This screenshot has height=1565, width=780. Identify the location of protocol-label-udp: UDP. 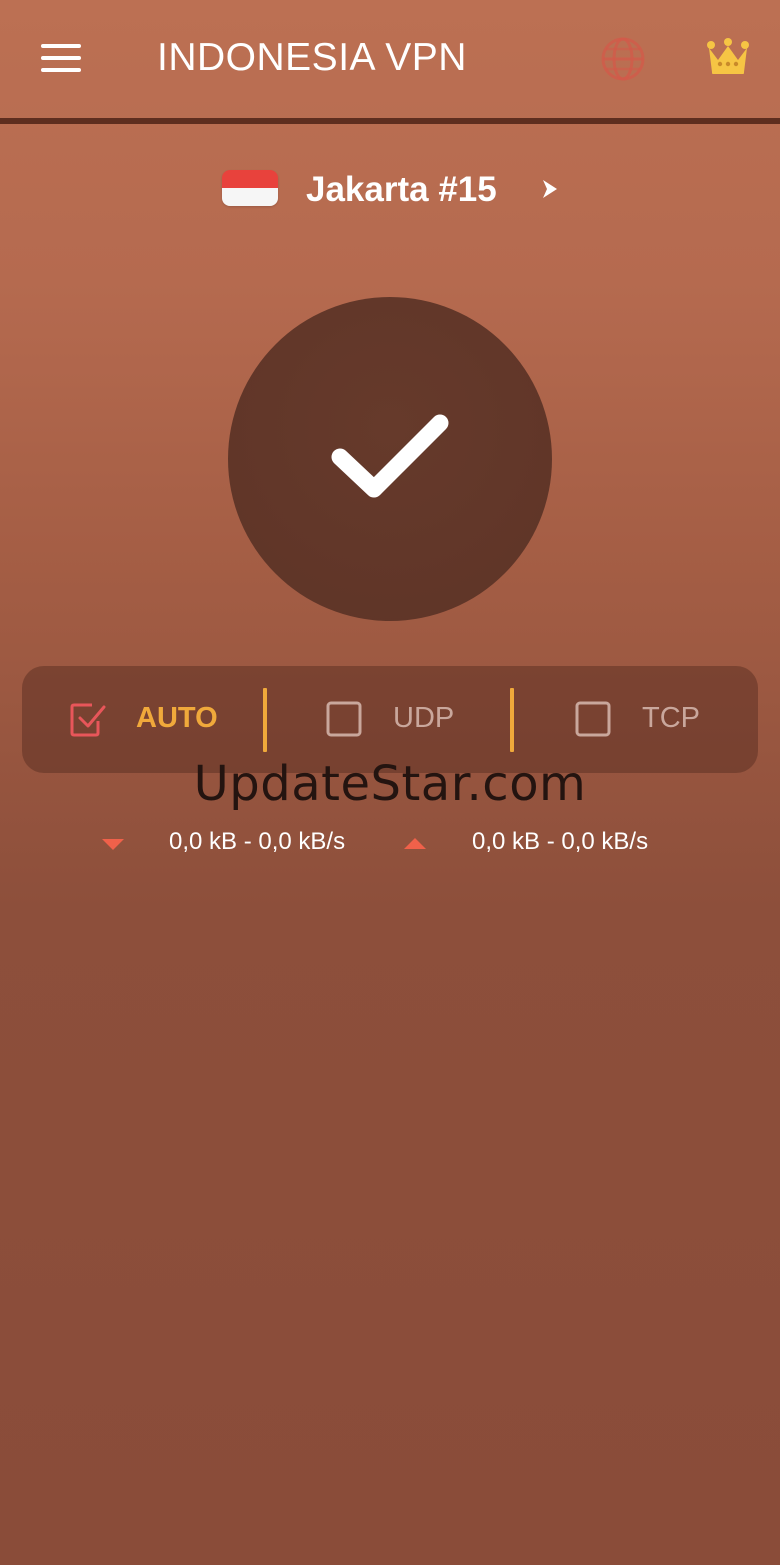
(424, 718).